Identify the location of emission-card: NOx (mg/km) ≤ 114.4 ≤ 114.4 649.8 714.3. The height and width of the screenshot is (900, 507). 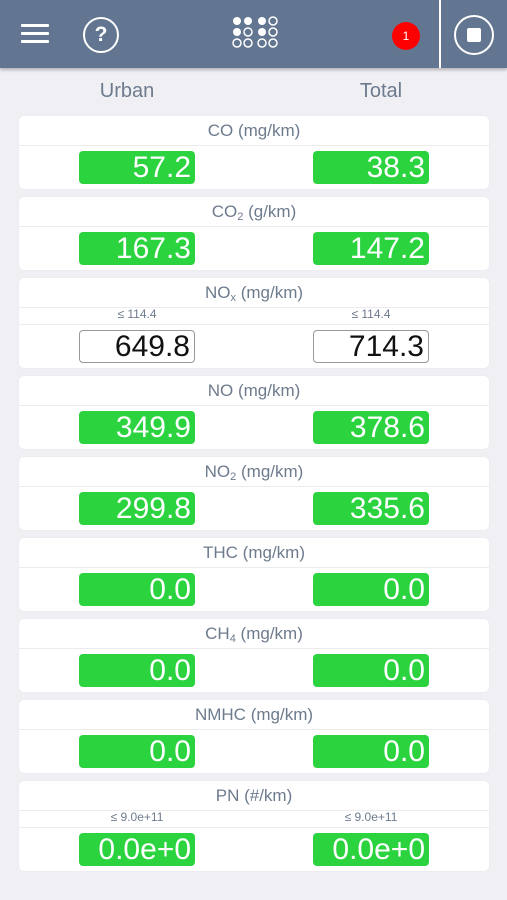
(254, 323).